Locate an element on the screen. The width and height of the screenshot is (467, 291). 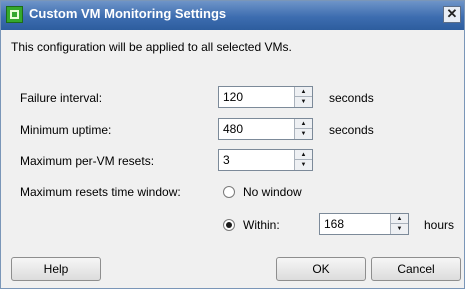
within-hours-stepper: 168 ▲ ▼ is located at coordinates (364, 224).